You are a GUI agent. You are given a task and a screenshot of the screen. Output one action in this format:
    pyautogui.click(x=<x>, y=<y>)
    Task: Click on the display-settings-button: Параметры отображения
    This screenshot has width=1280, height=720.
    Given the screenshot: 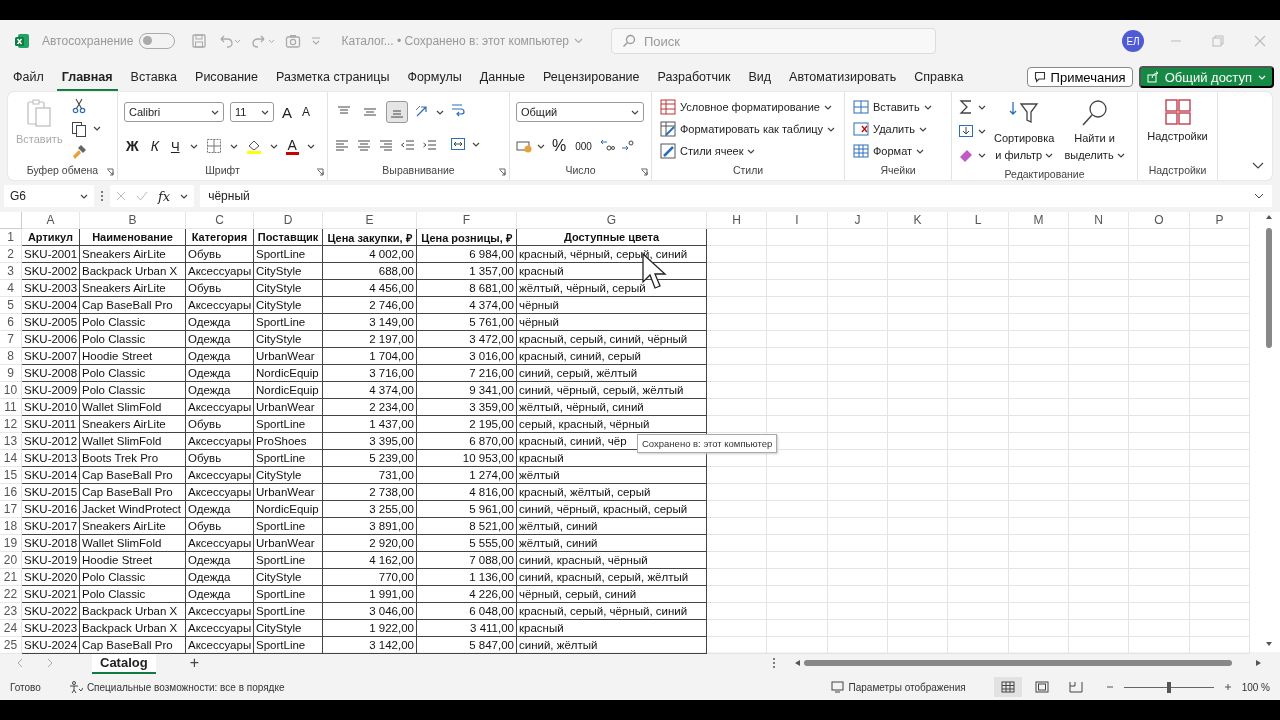 What is the action you would take?
    pyautogui.click(x=907, y=687)
    